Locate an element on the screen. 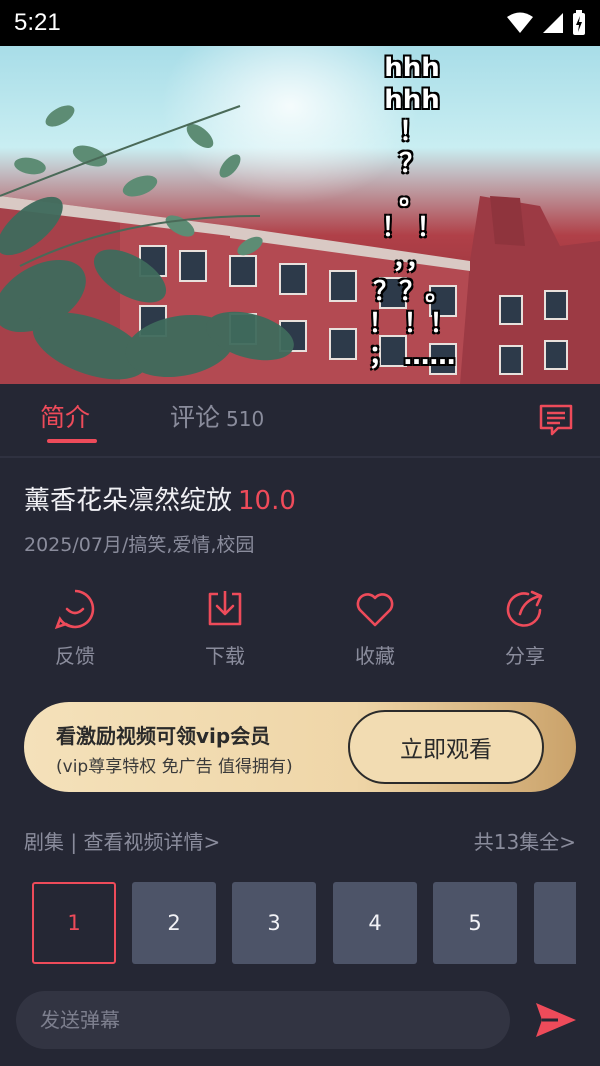 This screenshot has width=600, height=1066. tab-comments-label: 评论 is located at coordinates (195, 417).